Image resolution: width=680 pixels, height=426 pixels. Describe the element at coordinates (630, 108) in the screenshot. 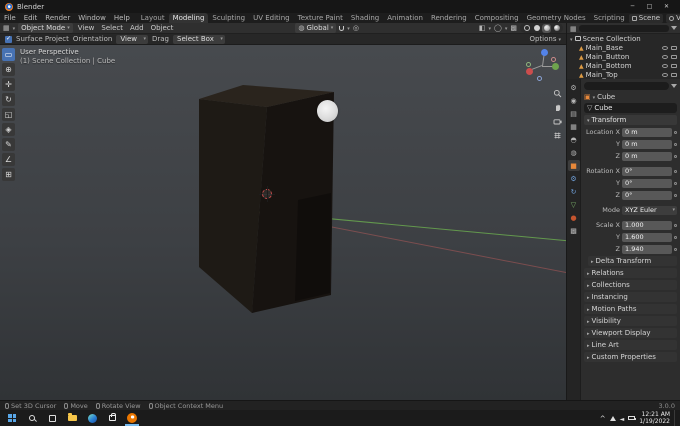

I see `object-name-field: Cube` at that location.